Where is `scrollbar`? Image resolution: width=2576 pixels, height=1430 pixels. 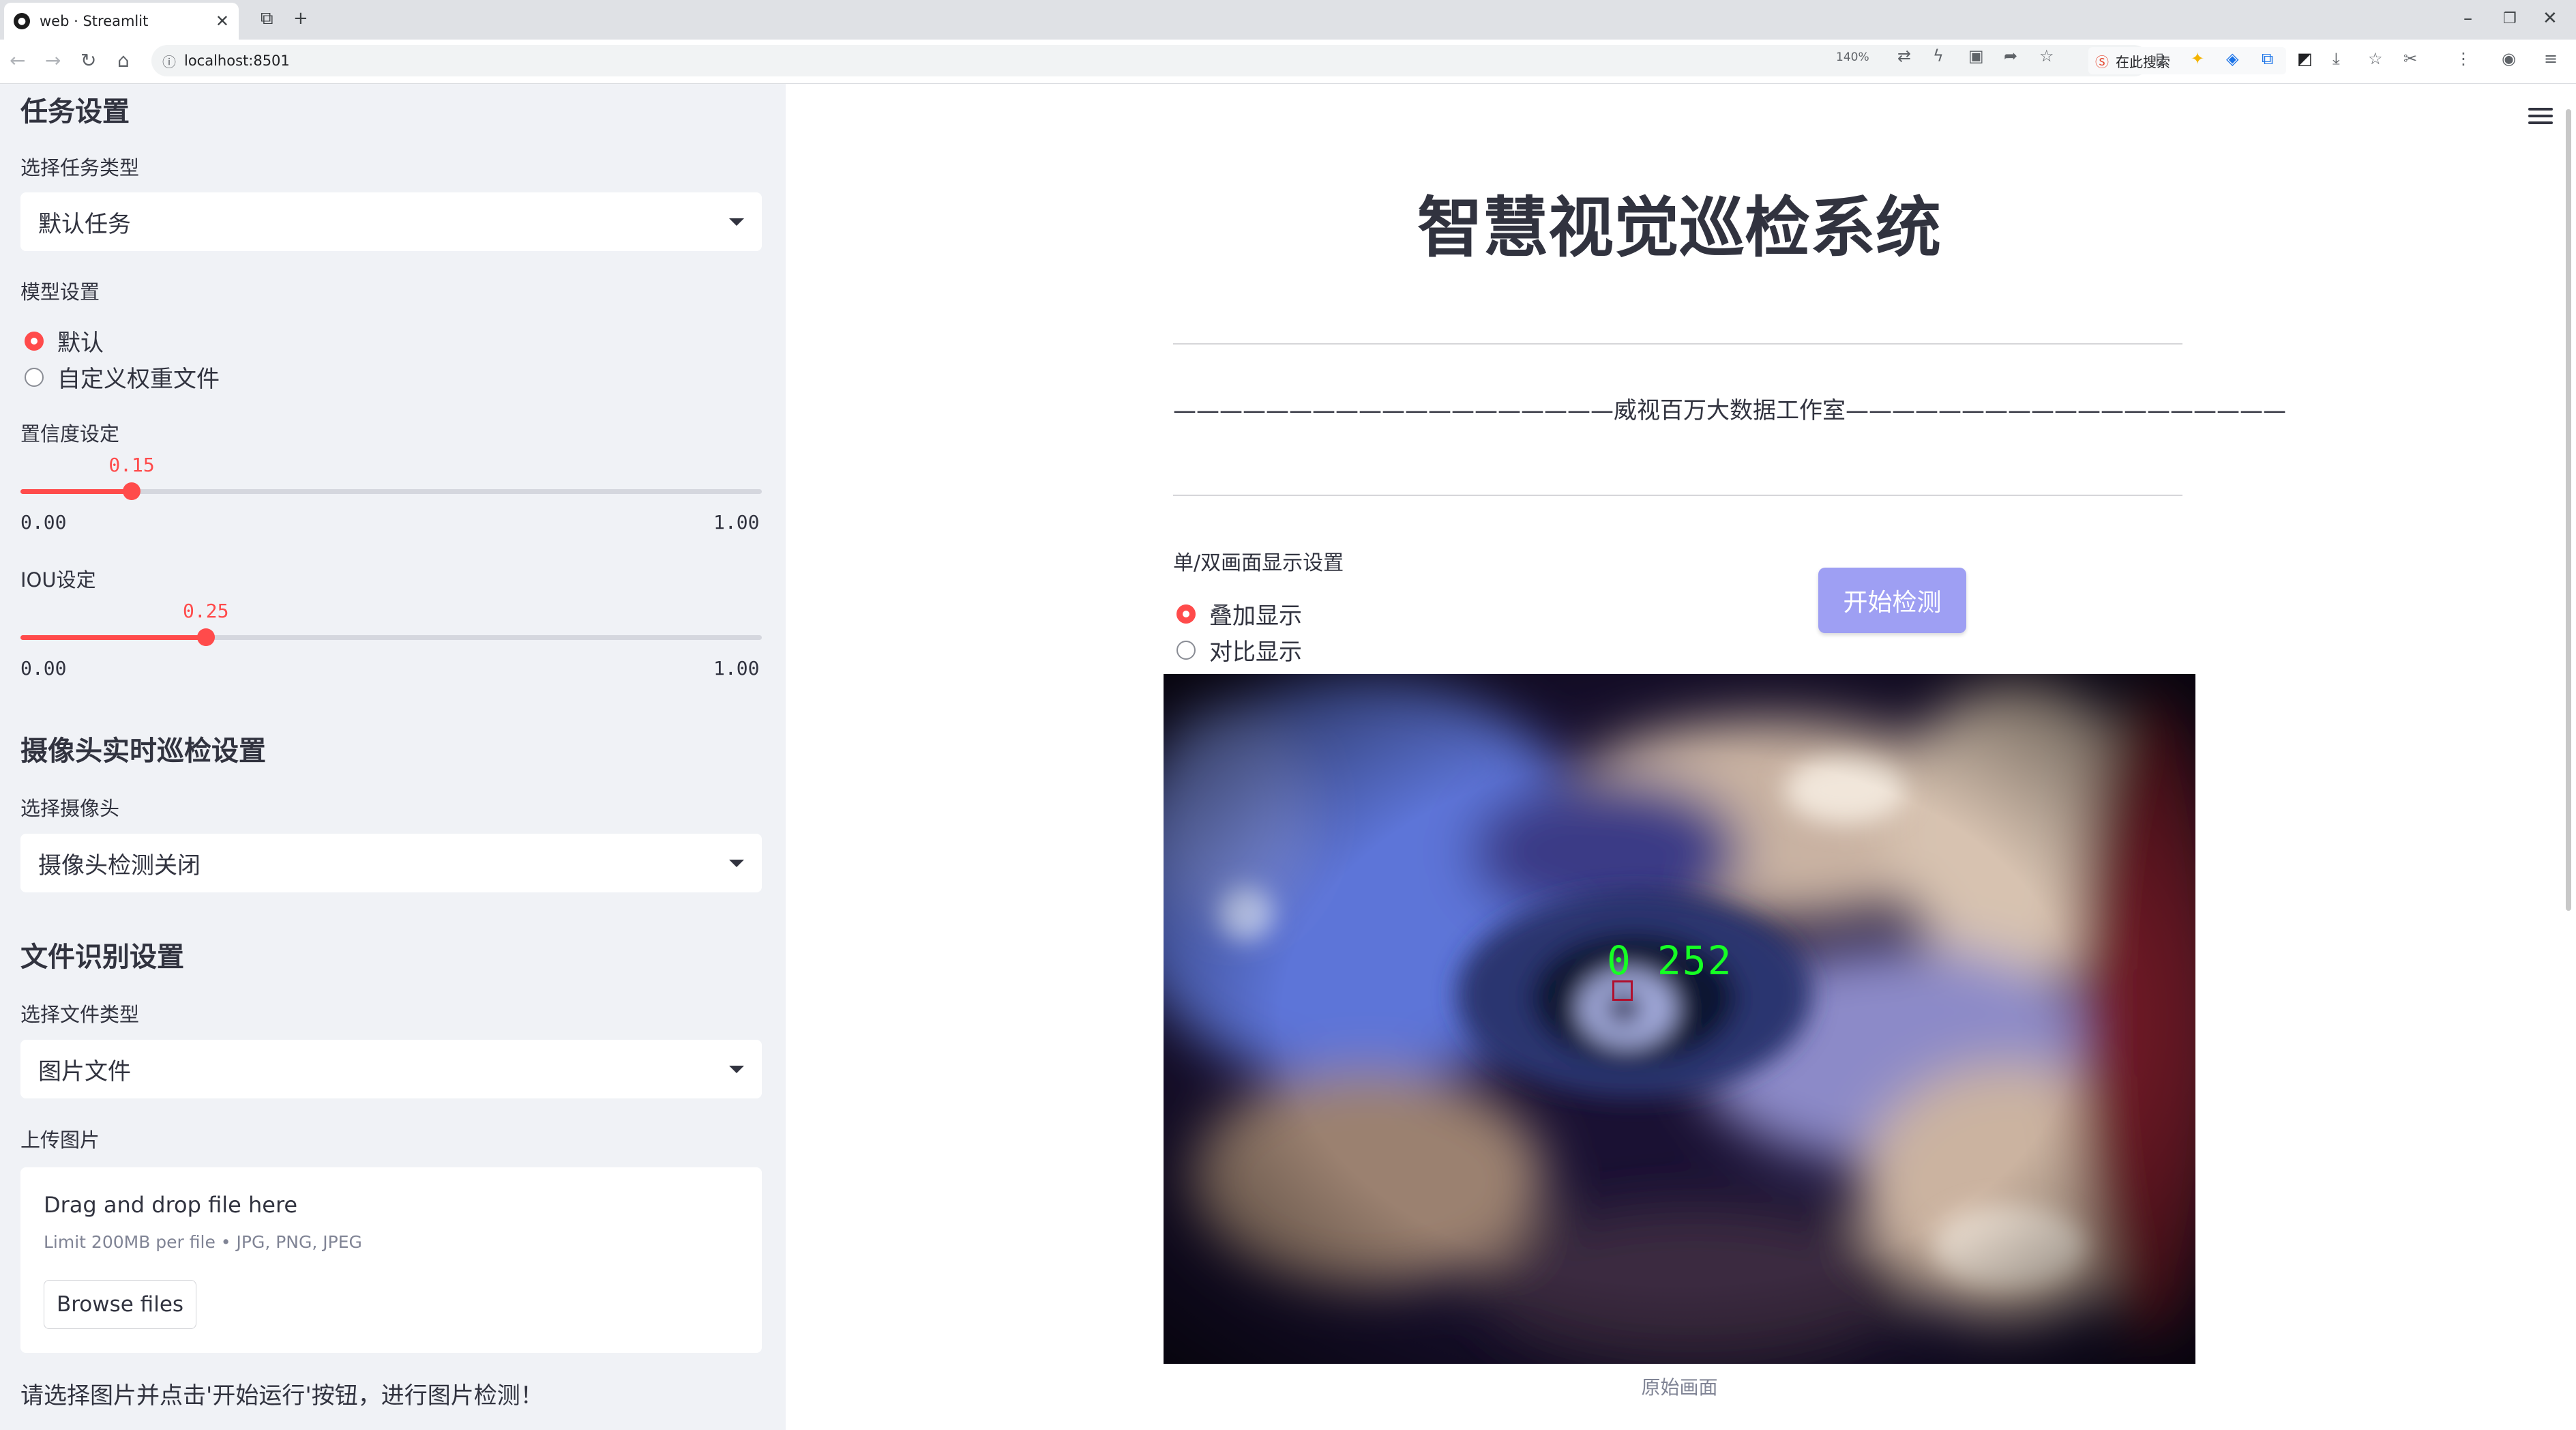 scrollbar is located at coordinates (2568, 510).